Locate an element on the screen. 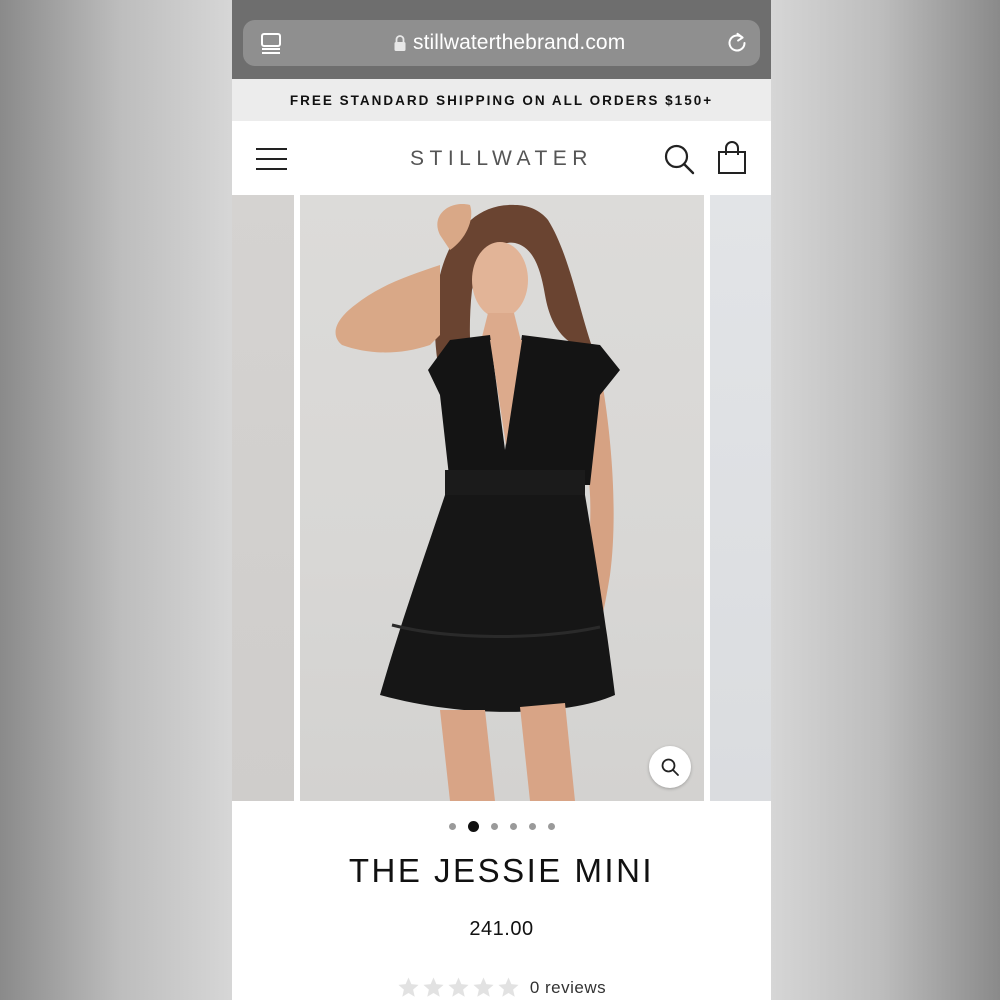 The image size is (1000, 1000). browser-top-bar: stillwaterthebrand.com is located at coordinates (501, 39).